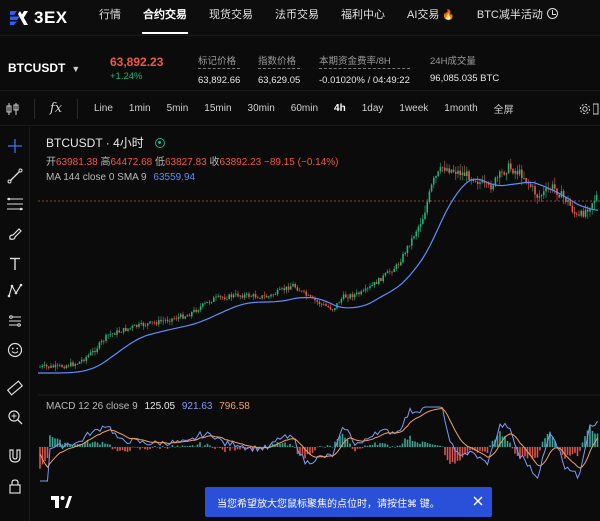 Image resolution: width=600 pixels, height=521 pixels. Describe the element at coordinates (15, 234) in the screenshot. I see `brush-icon` at that location.